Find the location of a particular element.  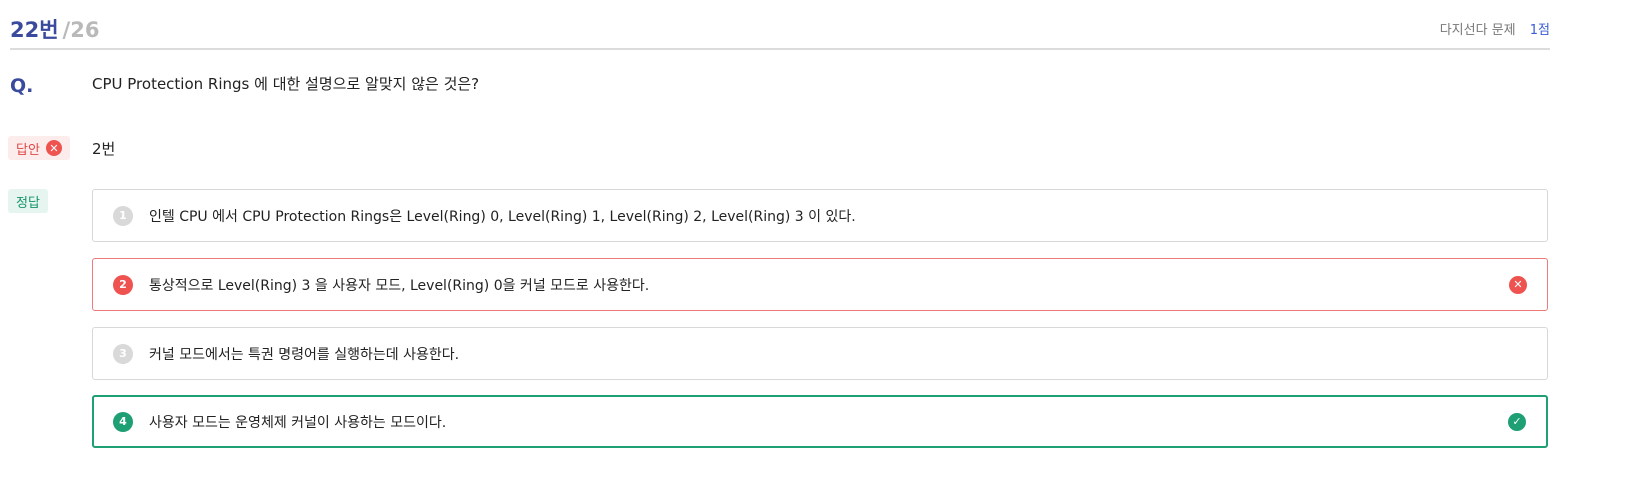

choice-3: 3 커널 모드에서는 특권 명령어를 실행하는데 사용한다. is located at coordinates (820, 353).